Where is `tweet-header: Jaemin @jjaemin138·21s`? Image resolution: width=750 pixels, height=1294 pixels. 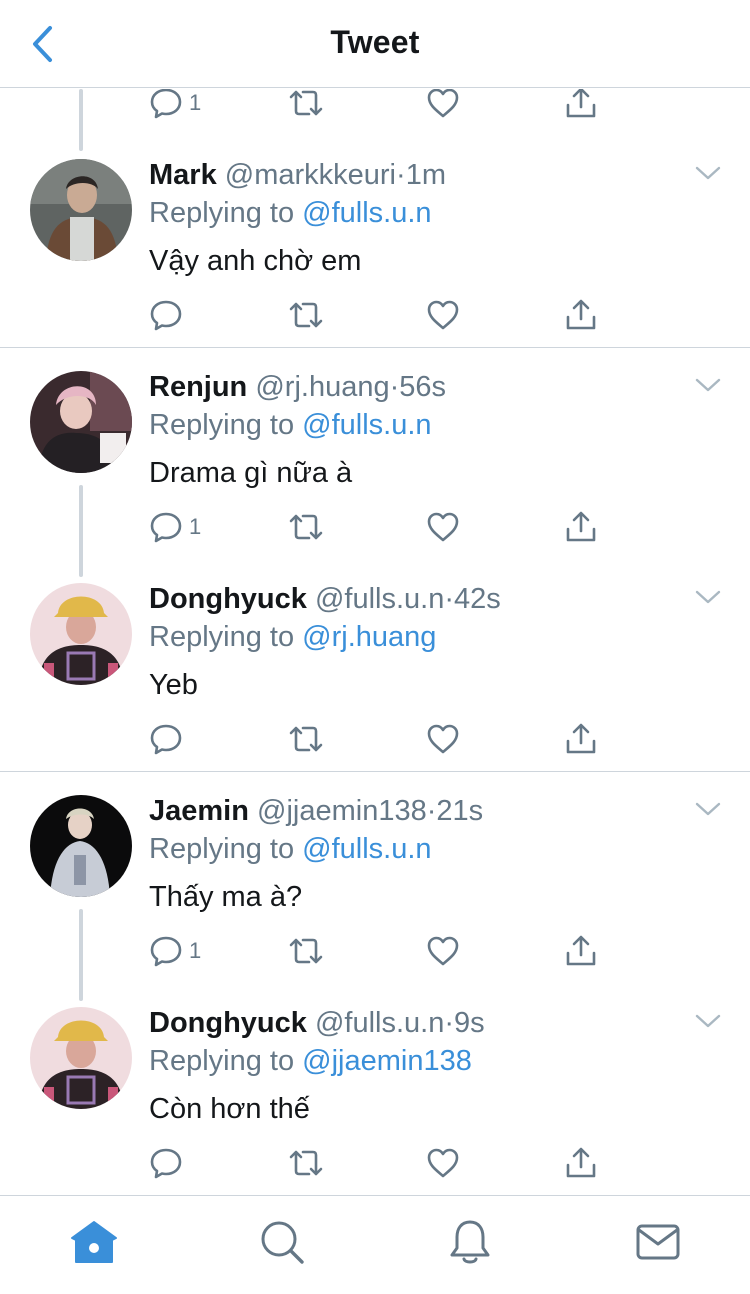 tweet-header: Jaemin @jjaemin138·21s is located at coordinates (316, 813).